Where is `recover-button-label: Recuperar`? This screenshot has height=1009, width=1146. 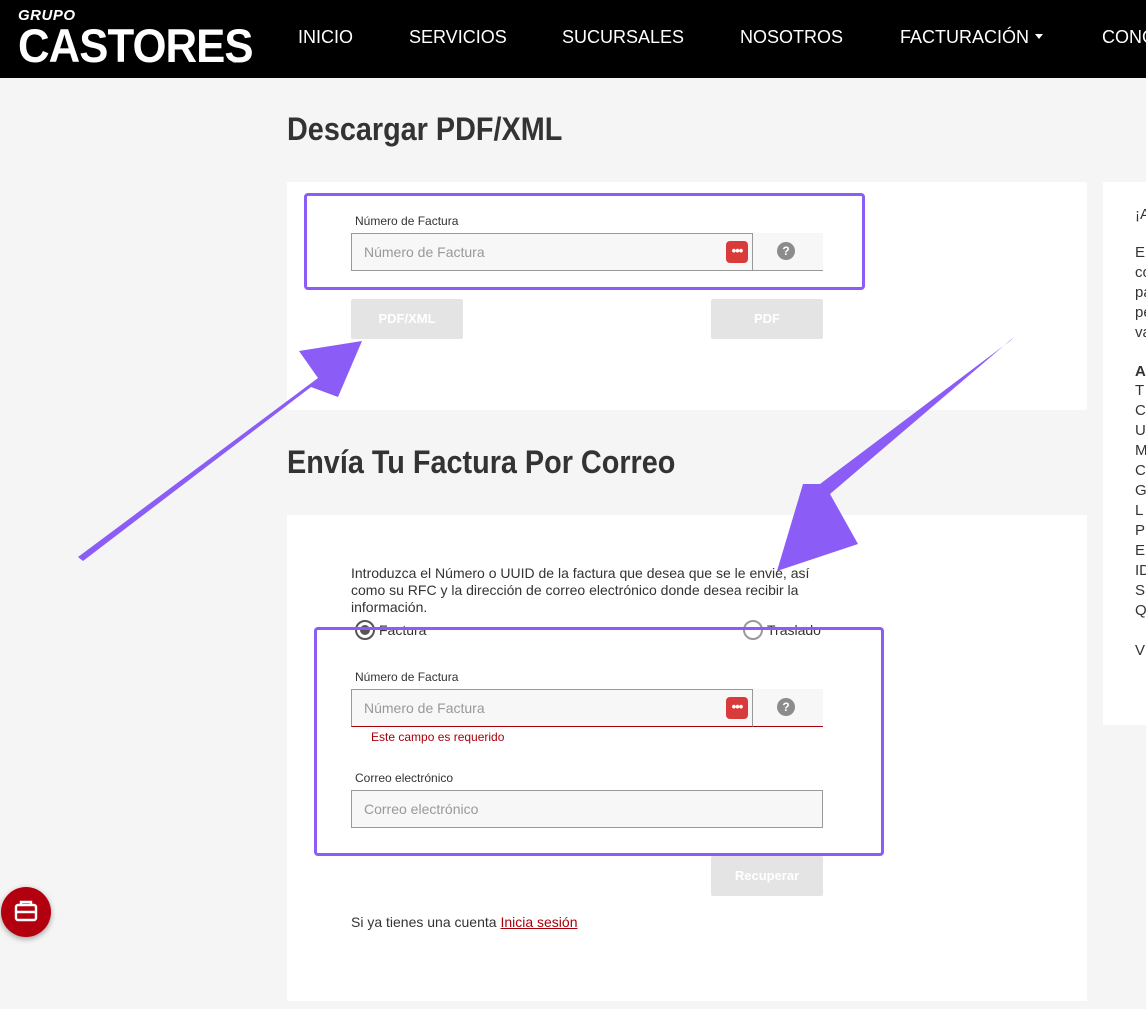
recover-button-label: Recuperar is located at coordinates (767, 875).